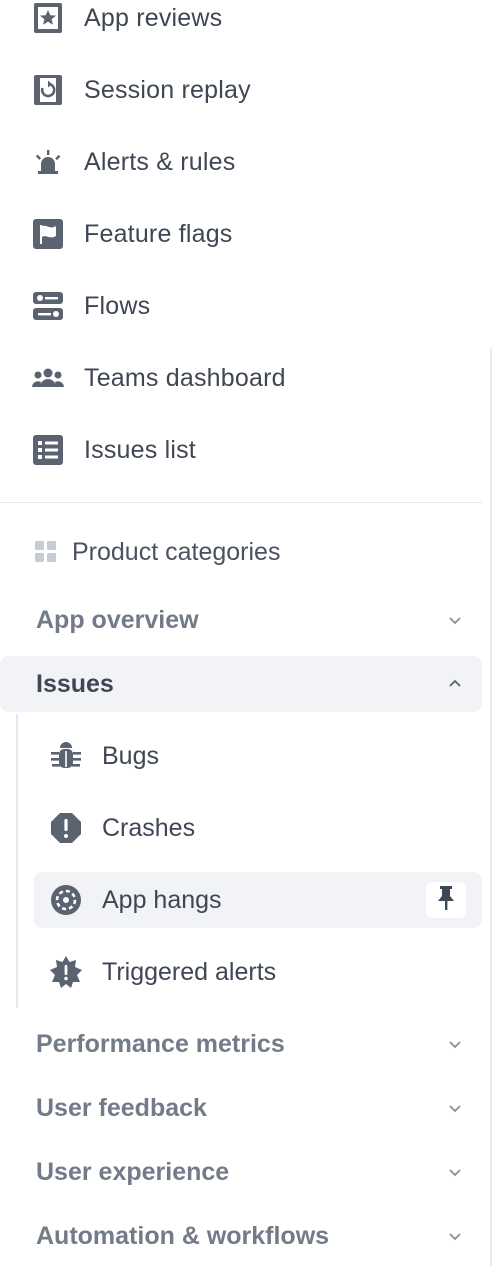 The image size is (496, 1266). I want to click on section-performance-metrics: Performance metrics, so click(241, 1044).